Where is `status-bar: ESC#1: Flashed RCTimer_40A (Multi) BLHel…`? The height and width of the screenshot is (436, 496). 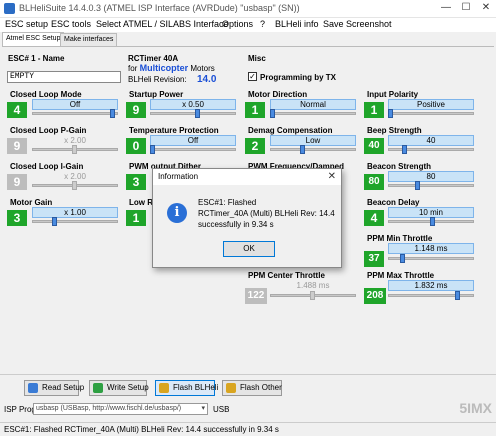 status-bar: ESC#1: Flashed RCTimer_40A (Multi) BLHel… is located at coordinates (248, 429).